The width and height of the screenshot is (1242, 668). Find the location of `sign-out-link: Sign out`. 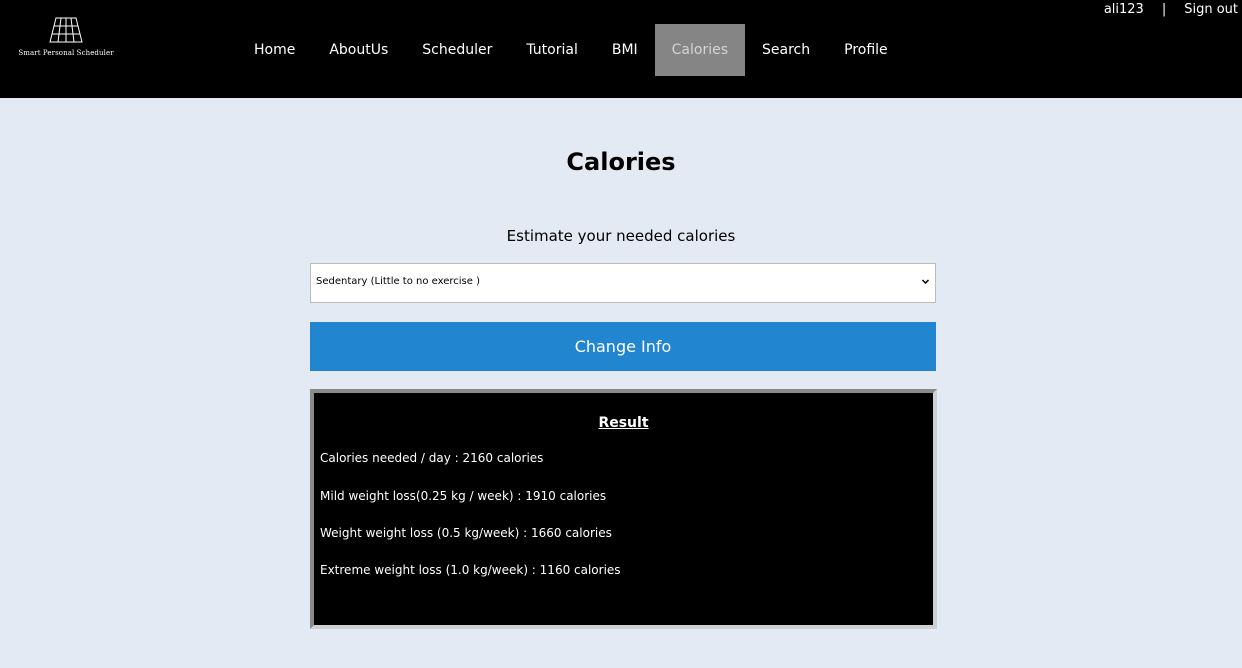

sign-out-link: Sign out is located at coordinates (1211, 9).